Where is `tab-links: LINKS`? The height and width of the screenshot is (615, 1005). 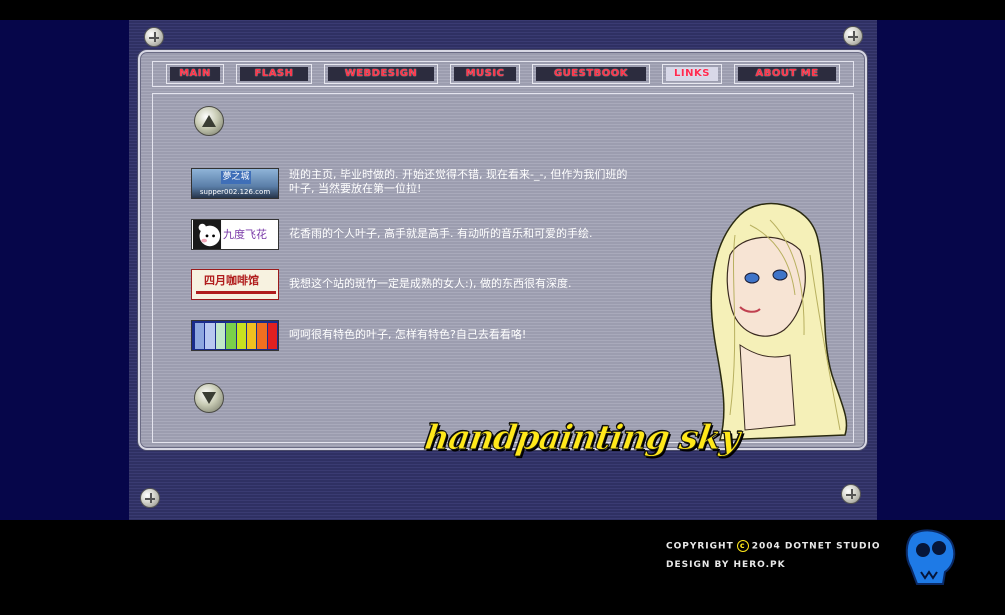 tab-links: LINKS is located at coordinates (692, 74).